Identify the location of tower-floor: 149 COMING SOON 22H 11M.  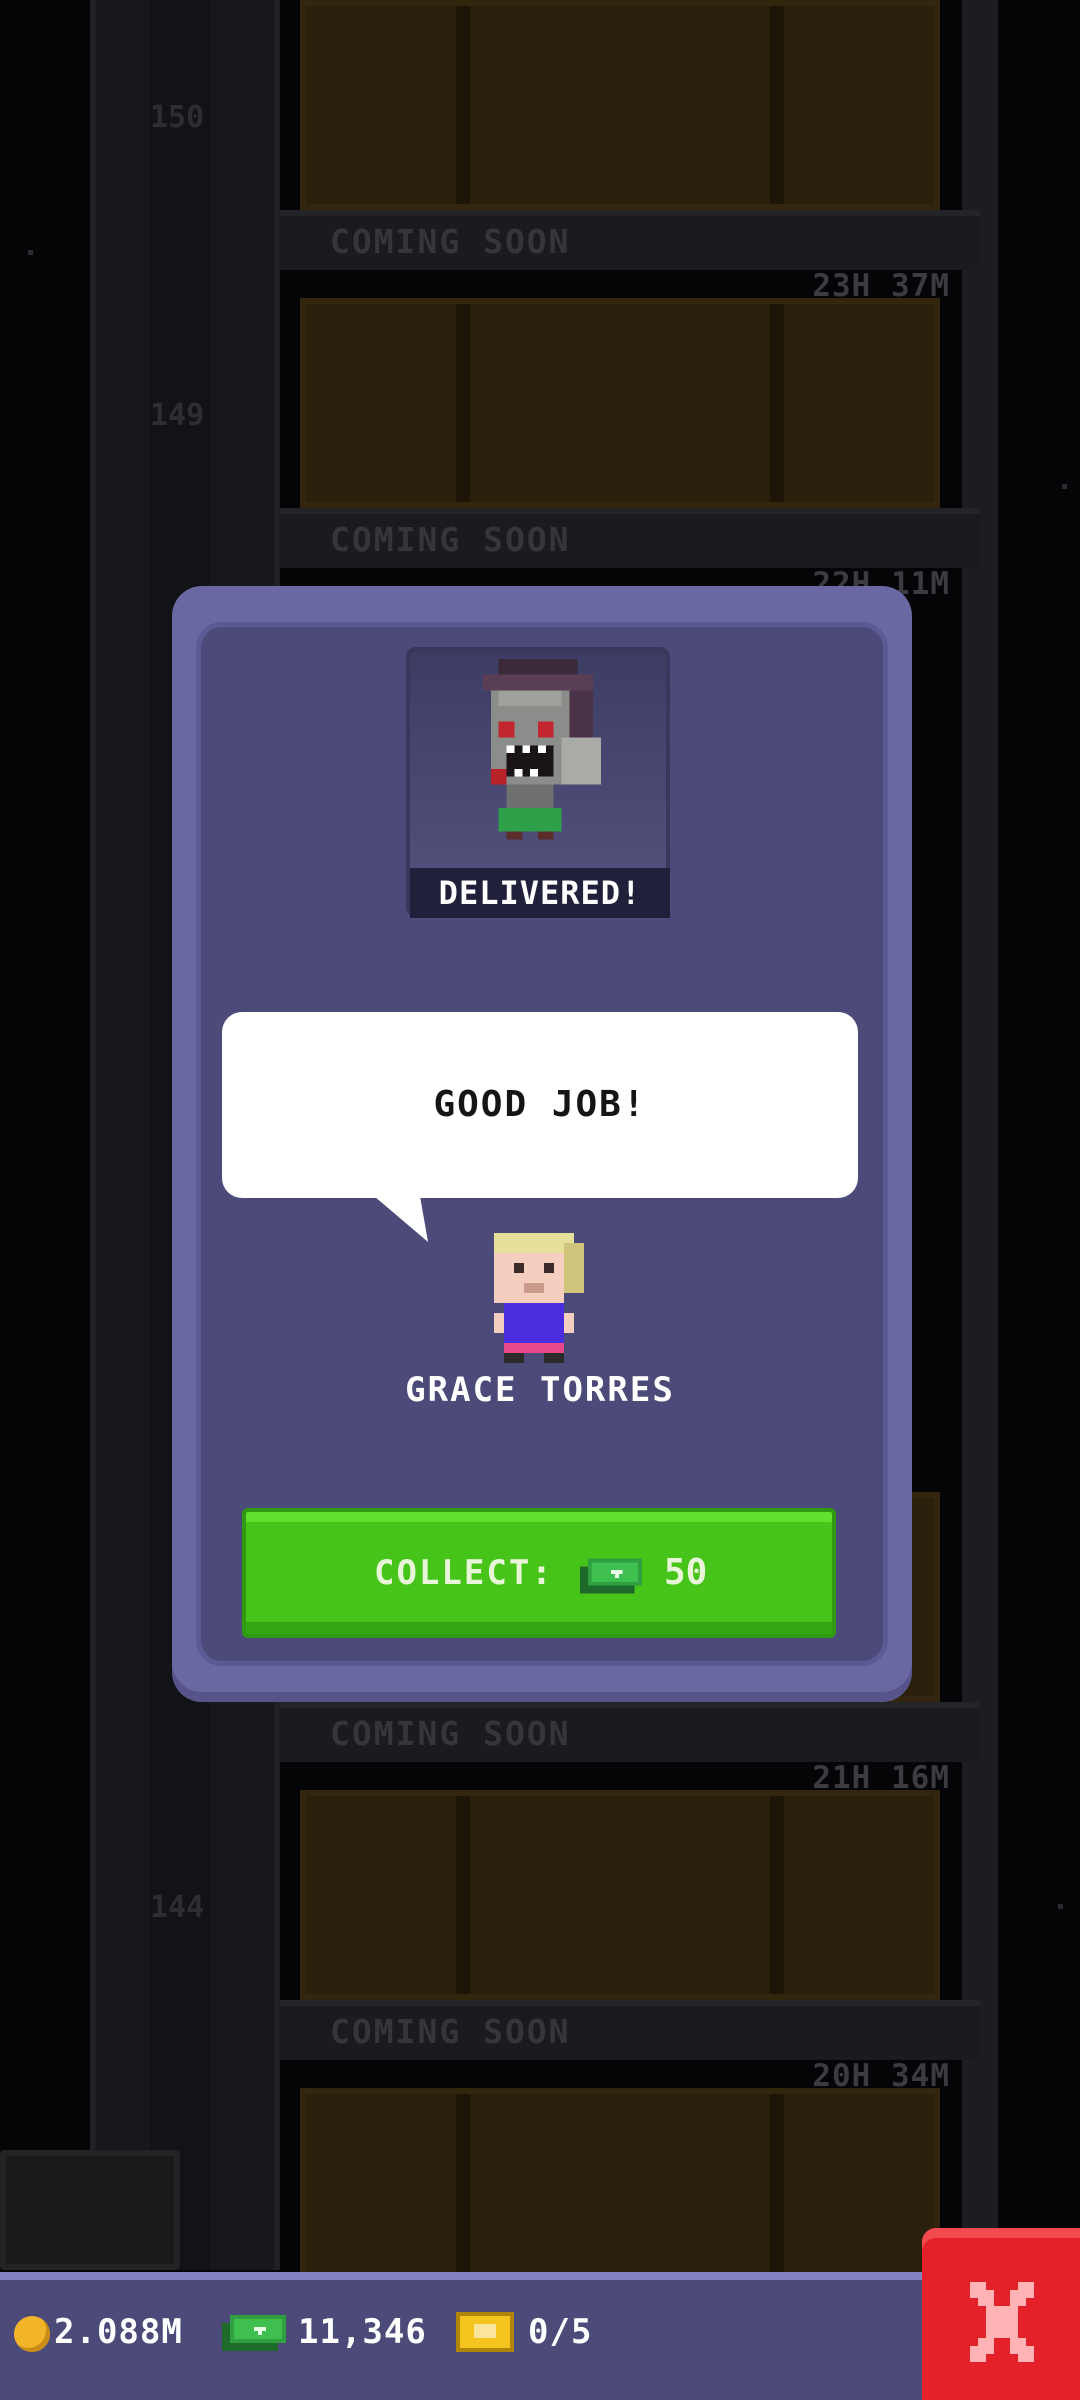
(565, 450).